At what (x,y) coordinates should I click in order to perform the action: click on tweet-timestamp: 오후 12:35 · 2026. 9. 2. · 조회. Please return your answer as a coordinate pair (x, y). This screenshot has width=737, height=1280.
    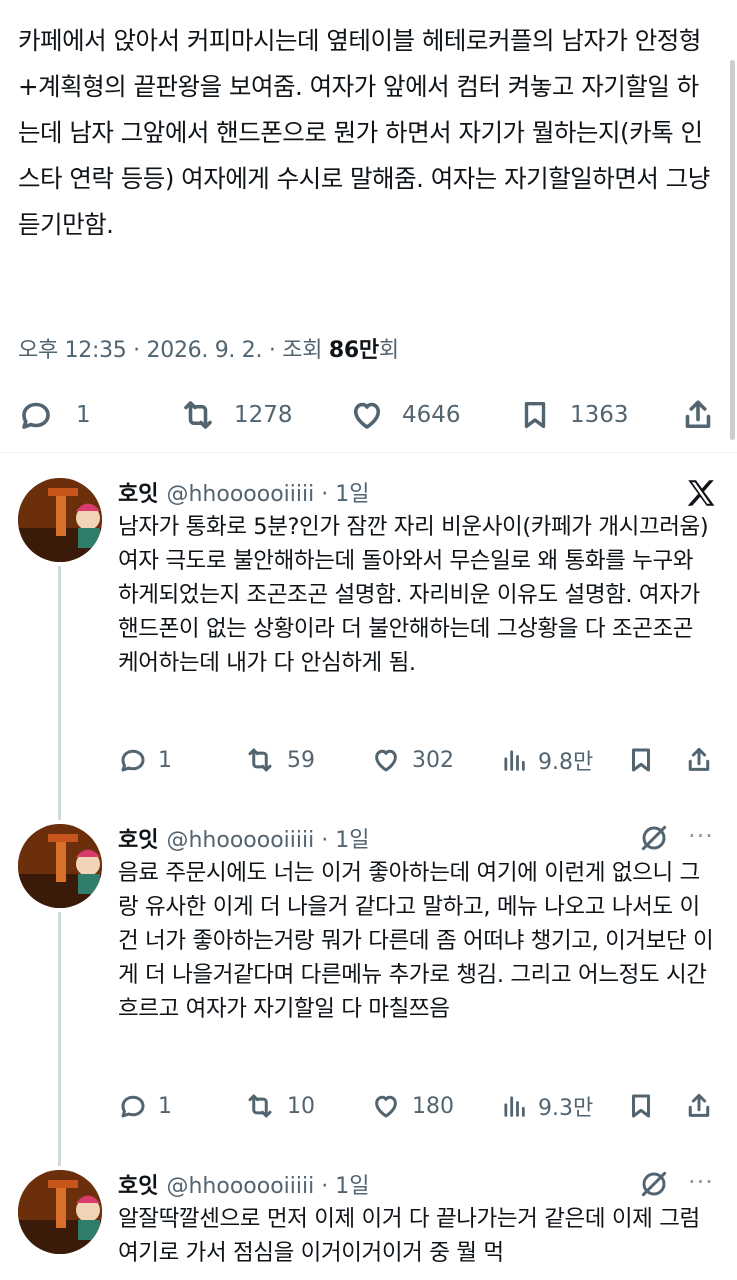
    Looking at the image, I should click on (173, 350).